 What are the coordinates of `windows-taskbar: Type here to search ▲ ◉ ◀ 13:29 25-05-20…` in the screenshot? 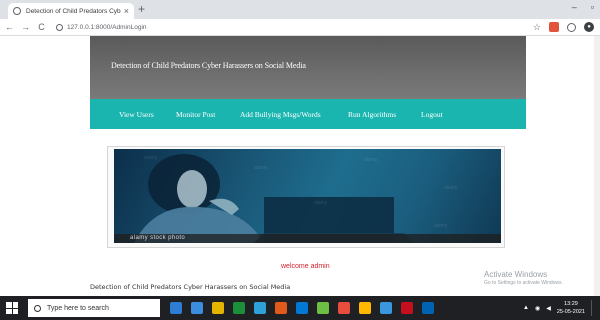 It's located at (300, 308).